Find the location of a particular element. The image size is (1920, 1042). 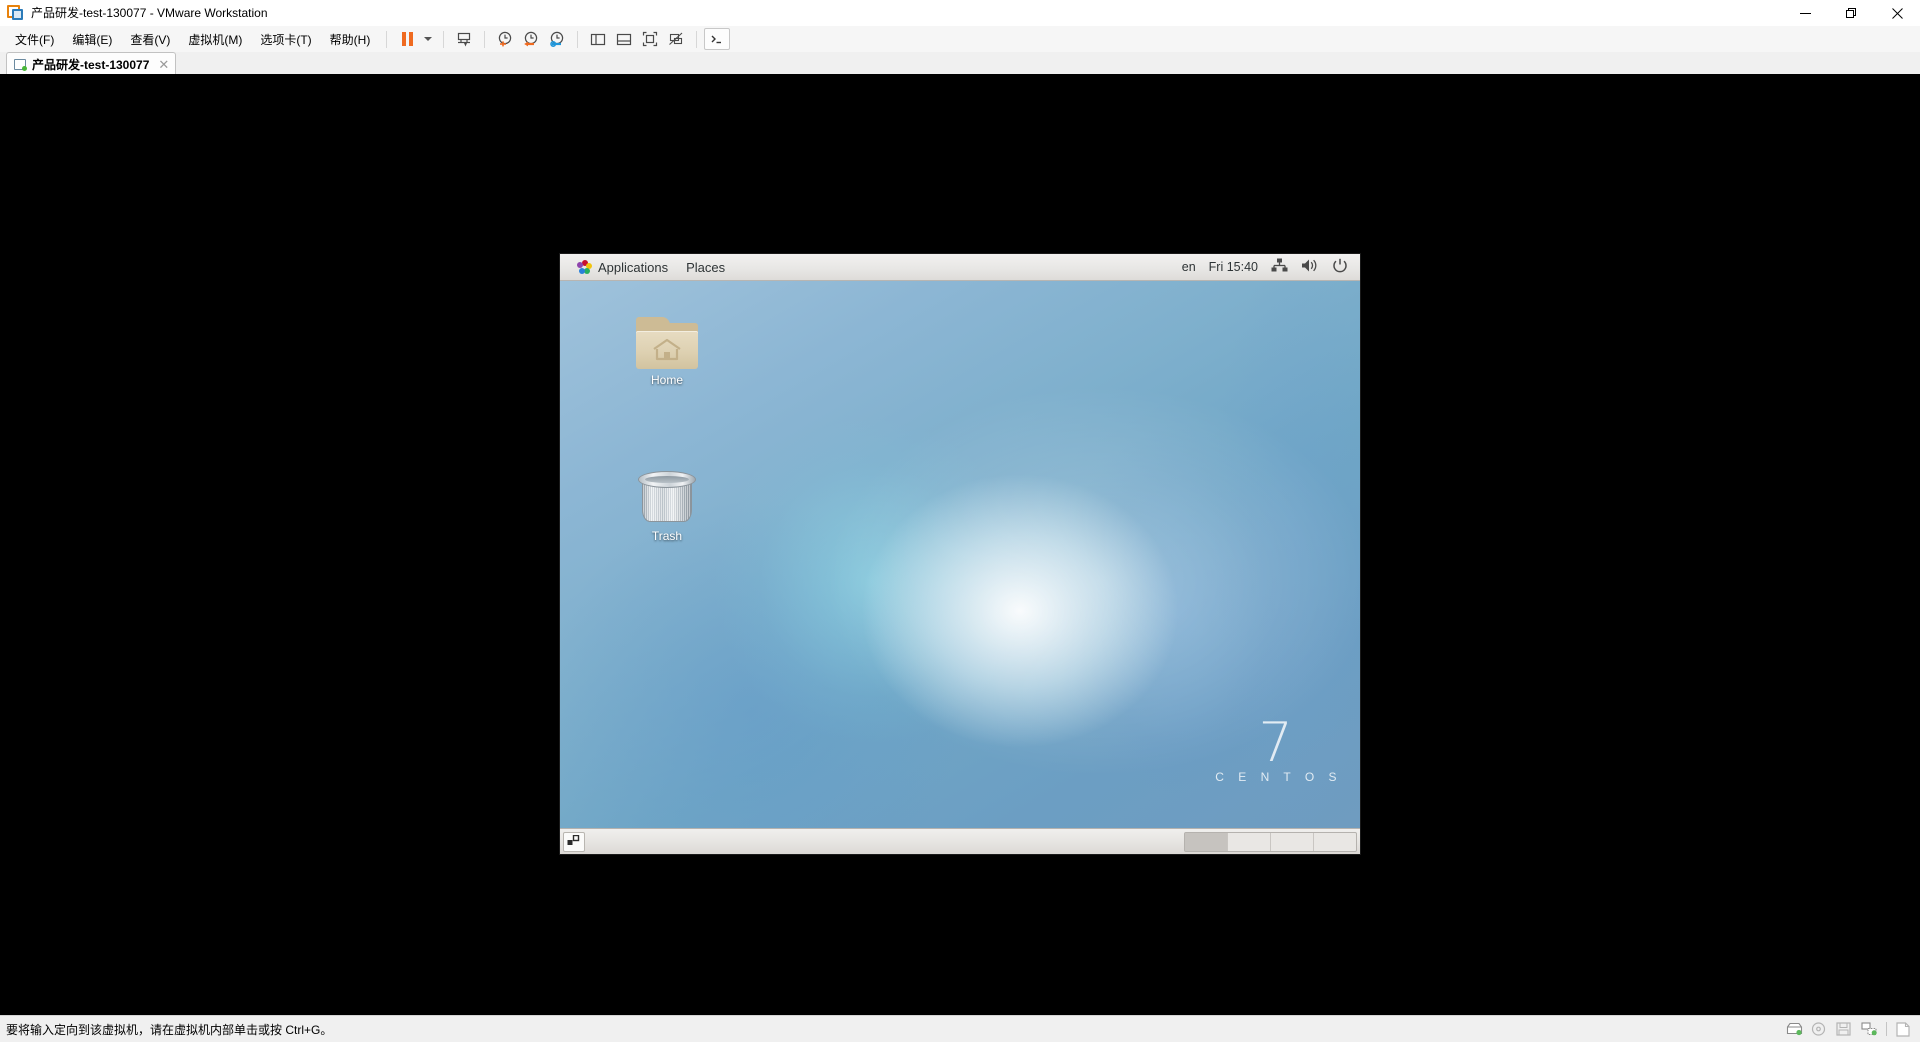

clock: Fri 15:40 is located at coordinates (1233, 267).